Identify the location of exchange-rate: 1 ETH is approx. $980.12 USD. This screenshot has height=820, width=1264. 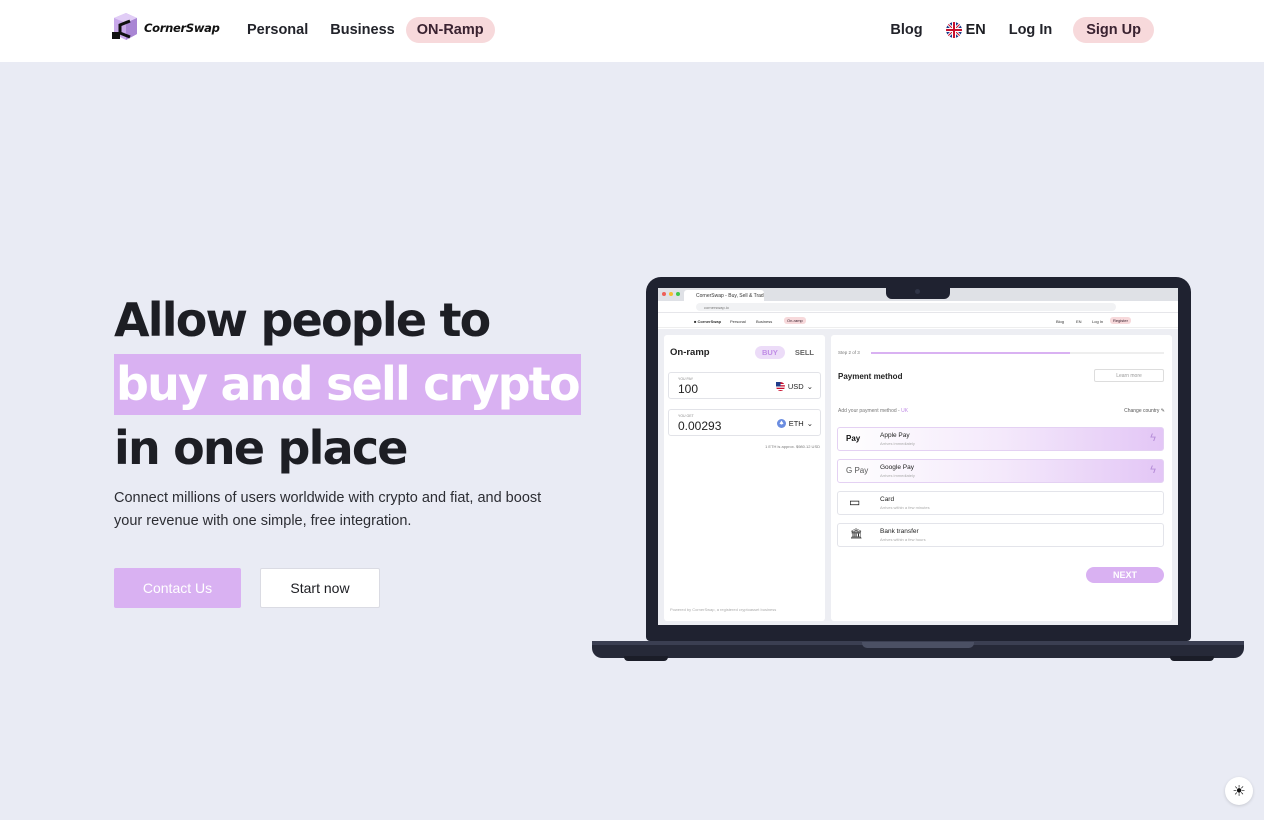
(792, 446).